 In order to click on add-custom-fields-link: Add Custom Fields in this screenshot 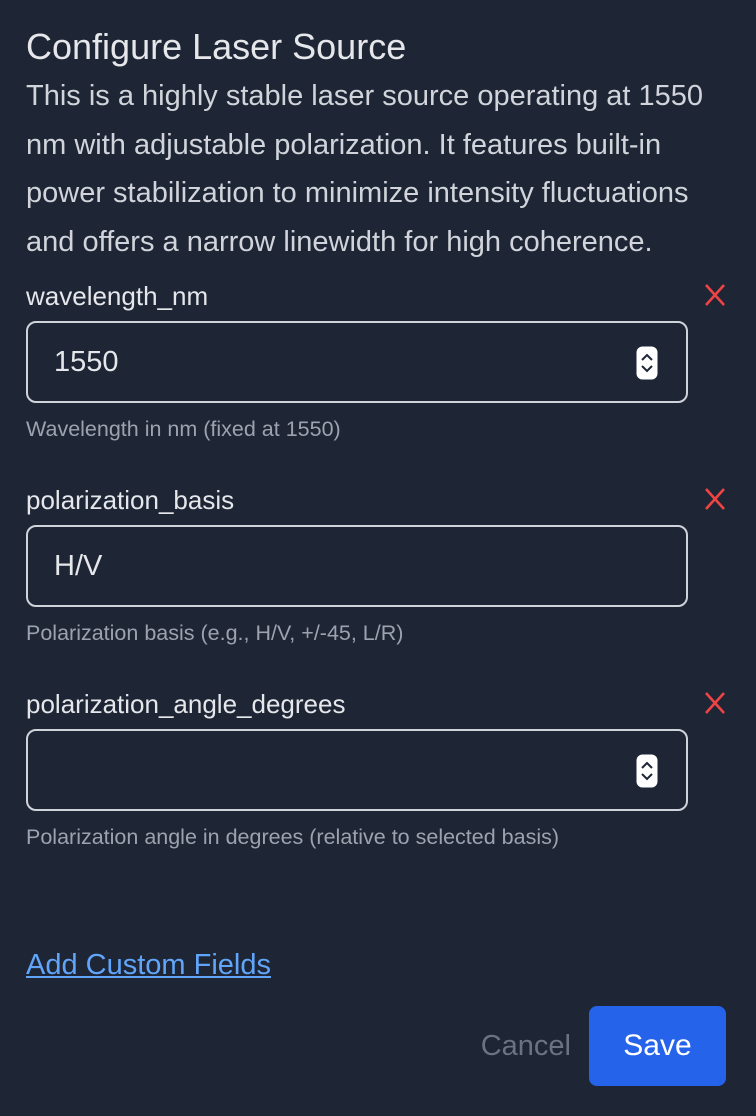, I will do `click(148, 965)`.